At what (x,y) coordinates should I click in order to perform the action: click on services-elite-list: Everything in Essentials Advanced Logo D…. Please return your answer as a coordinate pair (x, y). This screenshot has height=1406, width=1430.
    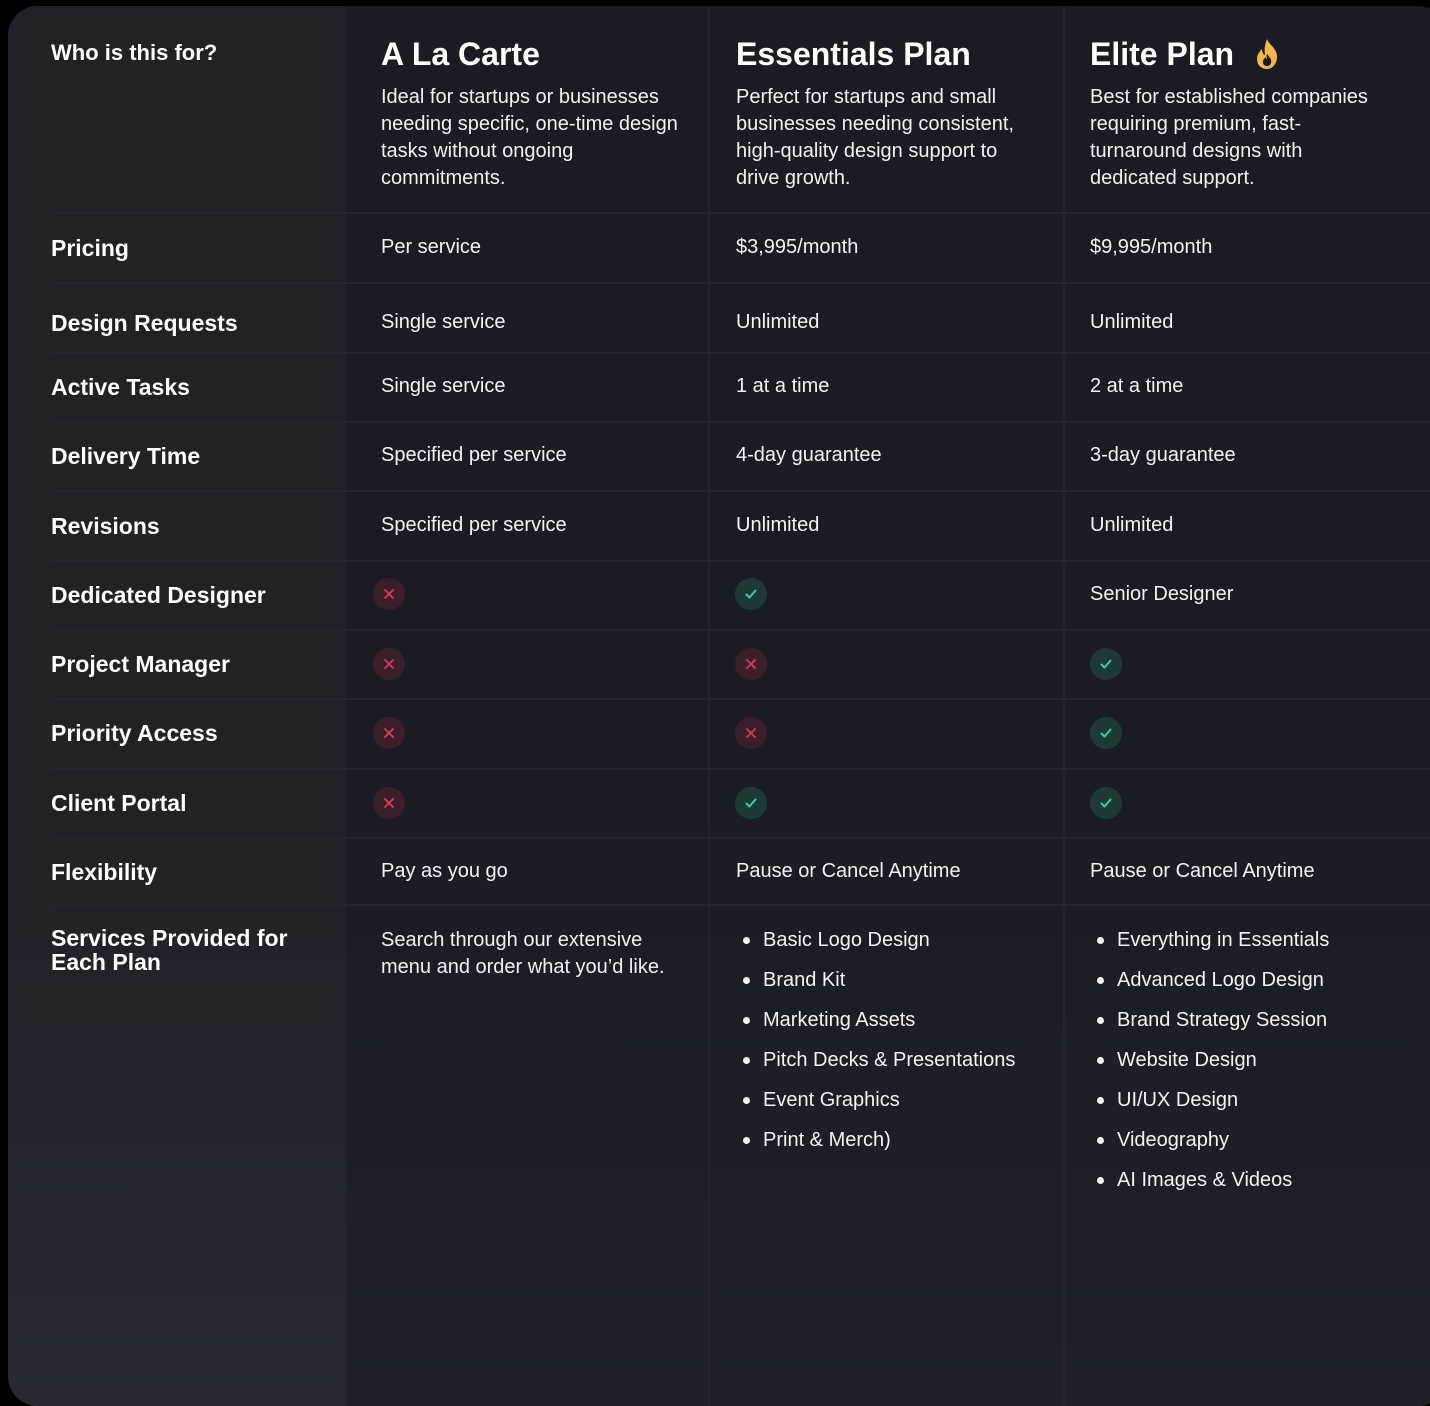
    Looking at the image, I should click on (1209, 1066).